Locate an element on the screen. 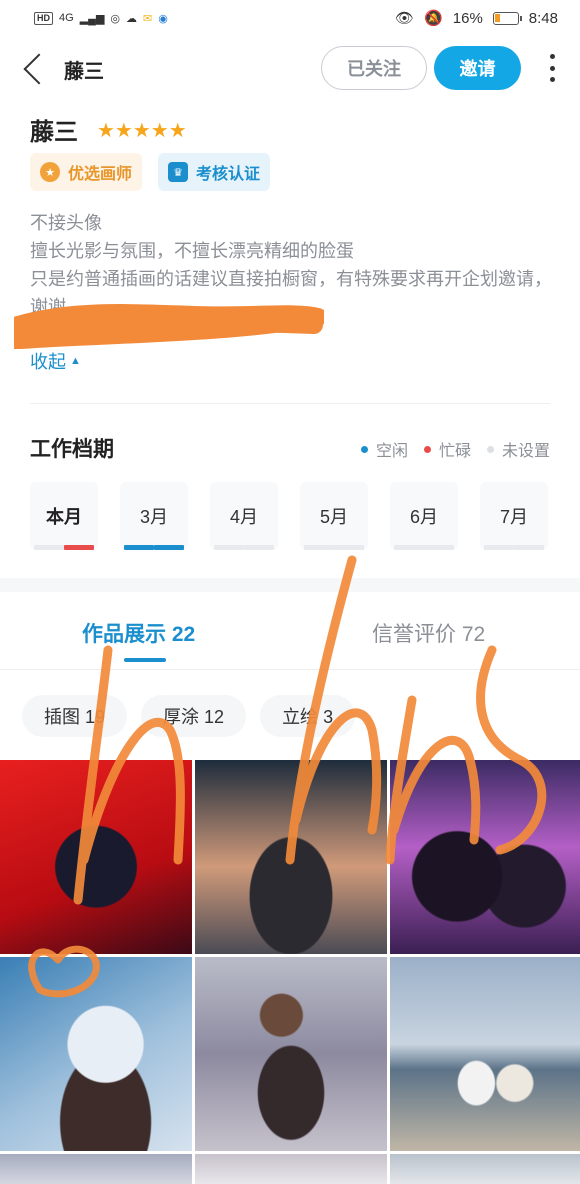 The image size is (580, 1184). month-label: 6月 is located at coordinates (423, 517).